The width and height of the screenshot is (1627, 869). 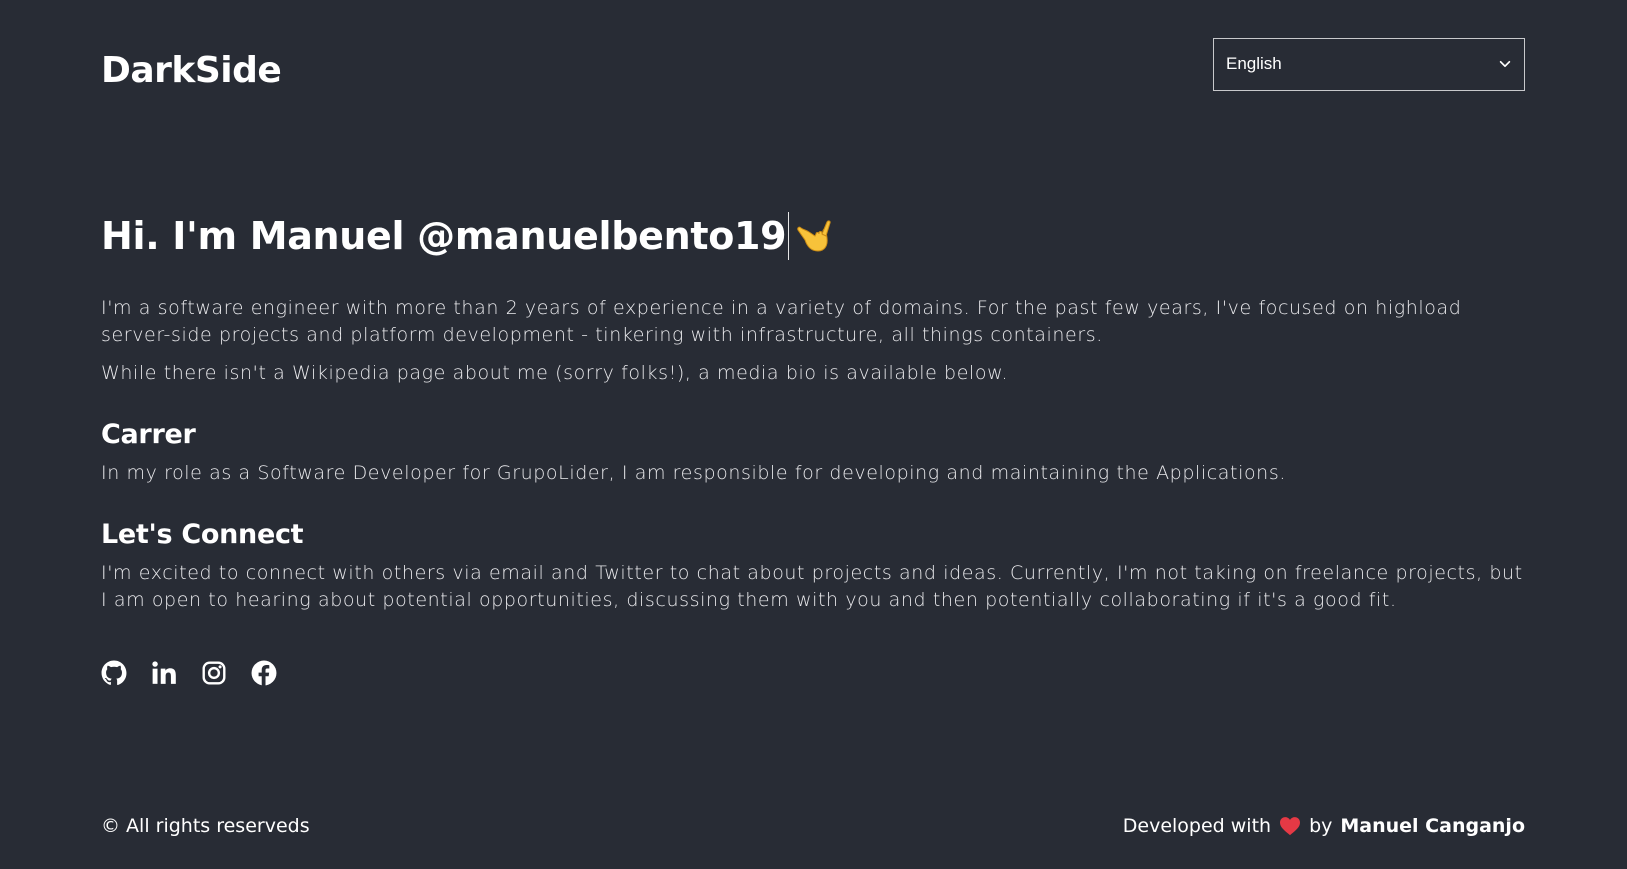 What do you see at coordinates (444, 236) in the screenshot?
I see `hero-greeting: Hi. I'm Manuel @manuelbento19` at bounding box center [444, 236].